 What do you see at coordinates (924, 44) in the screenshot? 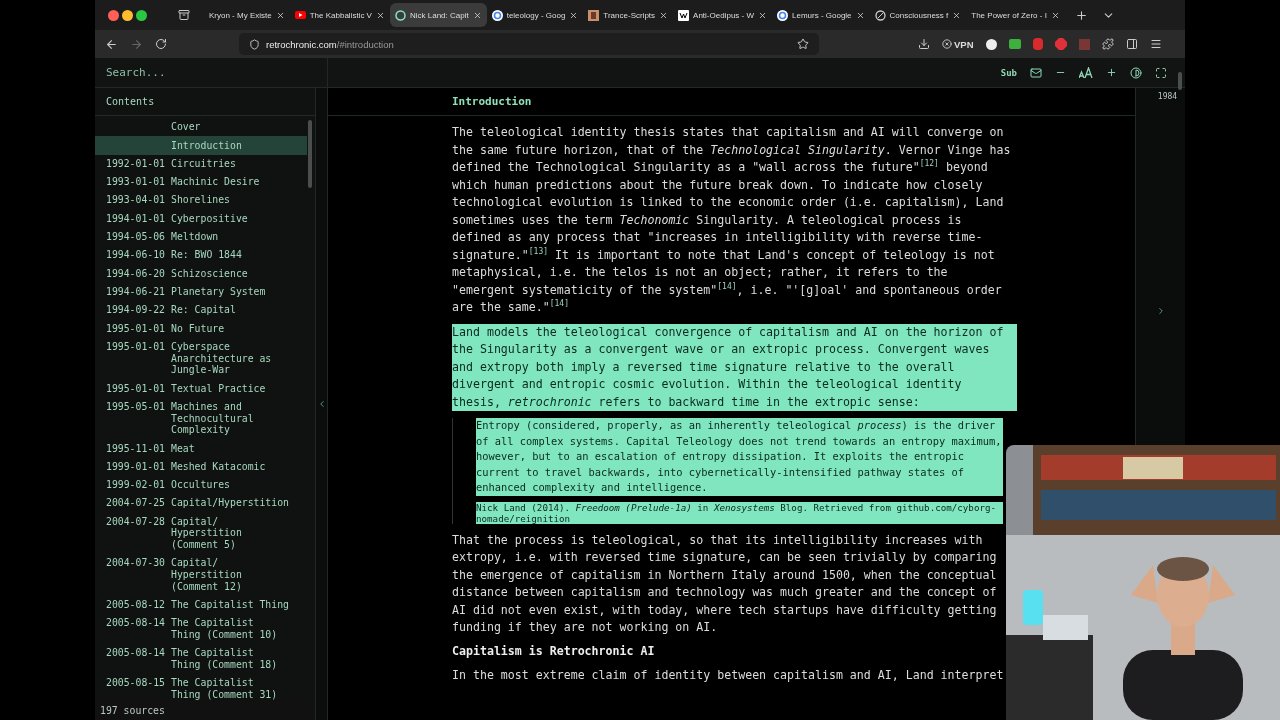
I see `download-icon` at bounding box center [924, 44].